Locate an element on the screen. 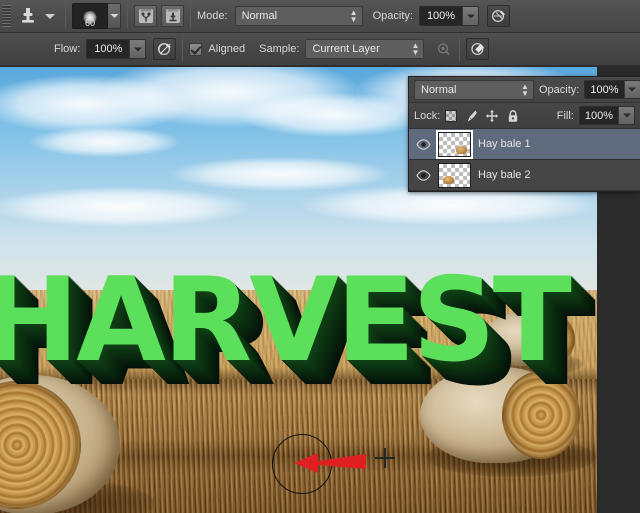  ignore-adjustment-layers-icon is located at coordinates (443, 49).